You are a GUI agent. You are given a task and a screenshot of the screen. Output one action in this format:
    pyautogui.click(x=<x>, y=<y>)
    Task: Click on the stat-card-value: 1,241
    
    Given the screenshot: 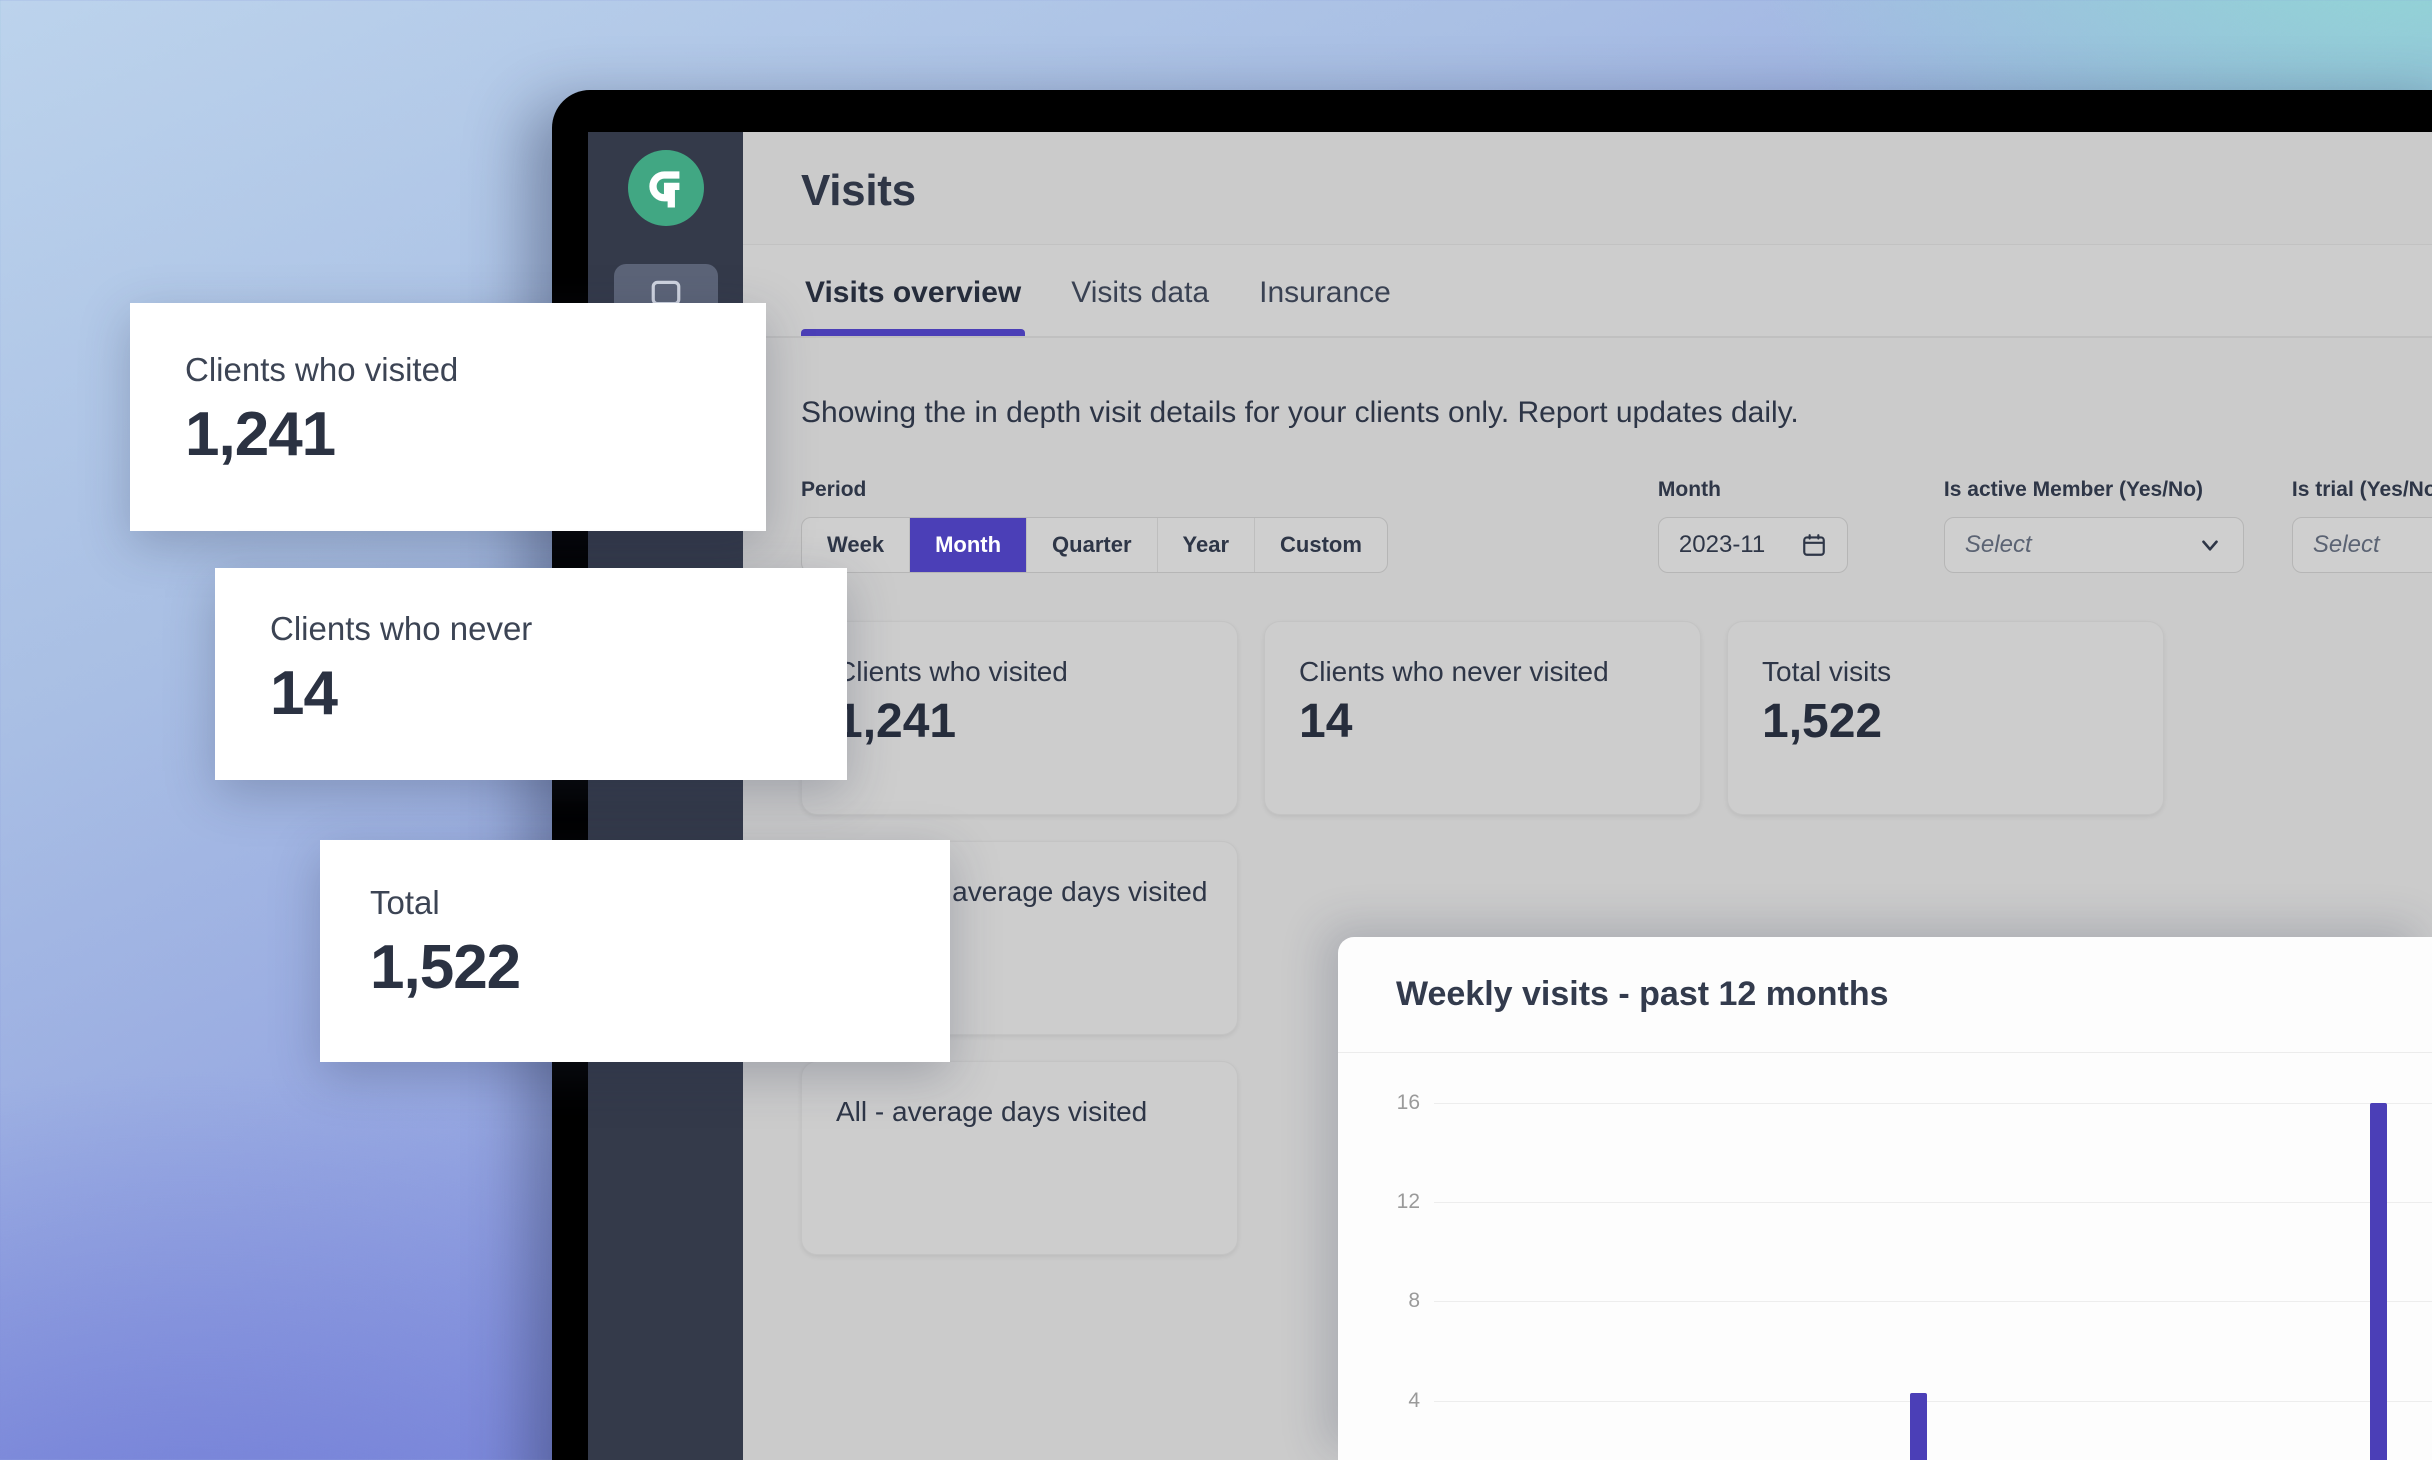 What is the action you would take?
    pyautogui.click(x=896, y=721)
    